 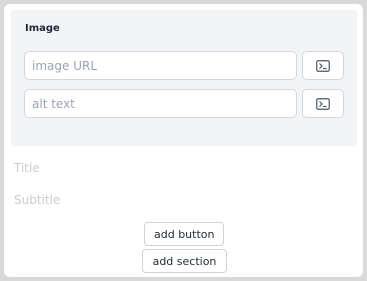 I want to click on title-input, so click(x=179, y=168).